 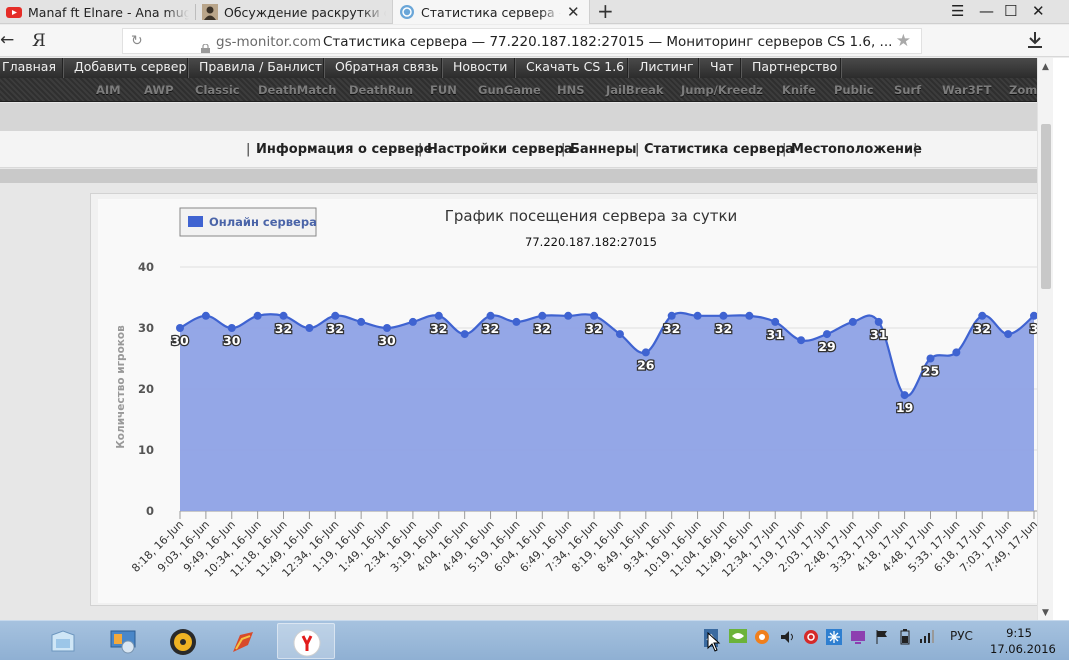 What do you see at coordinates (575, 68) in the screenshot?
I see `nav-download-cs: Скачать CS 1.6` at bounding box center [575, 68].